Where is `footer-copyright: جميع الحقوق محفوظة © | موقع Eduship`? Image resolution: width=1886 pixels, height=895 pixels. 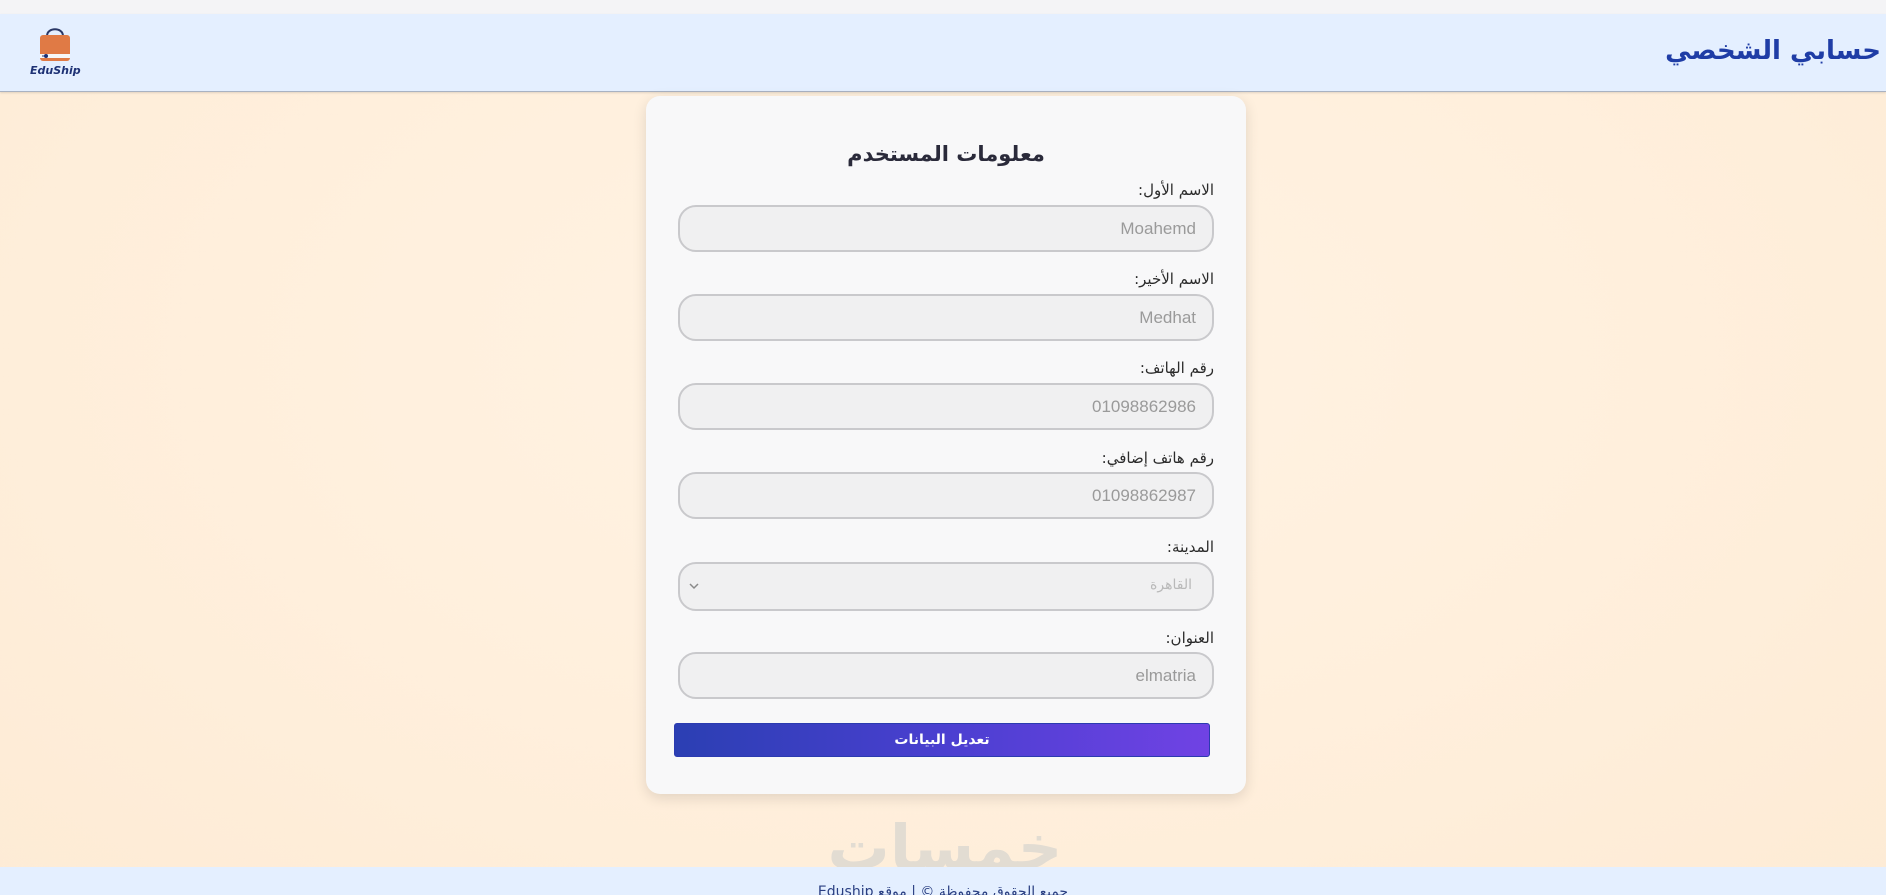
footer-copyright: جميع الحقوق محفوظة © | موقع Eduship is located at coordinates (943, 889).